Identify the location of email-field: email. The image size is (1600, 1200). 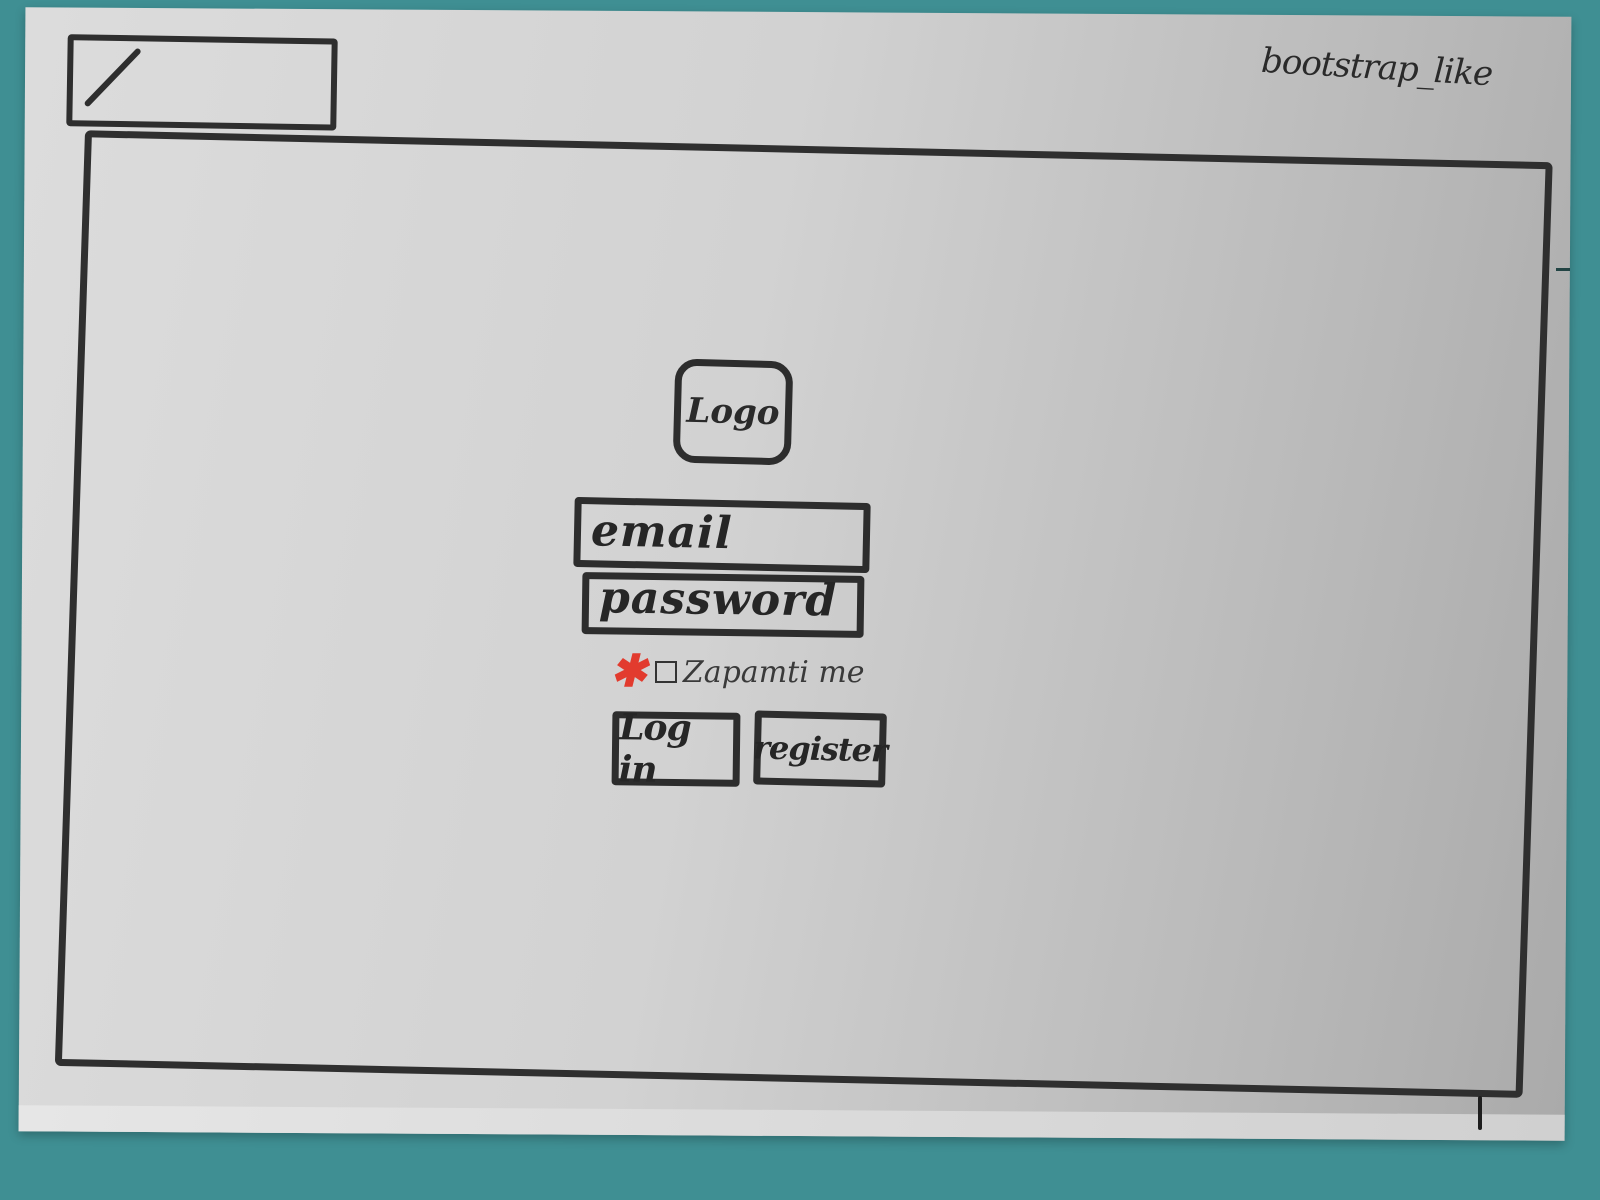
(722, 535).